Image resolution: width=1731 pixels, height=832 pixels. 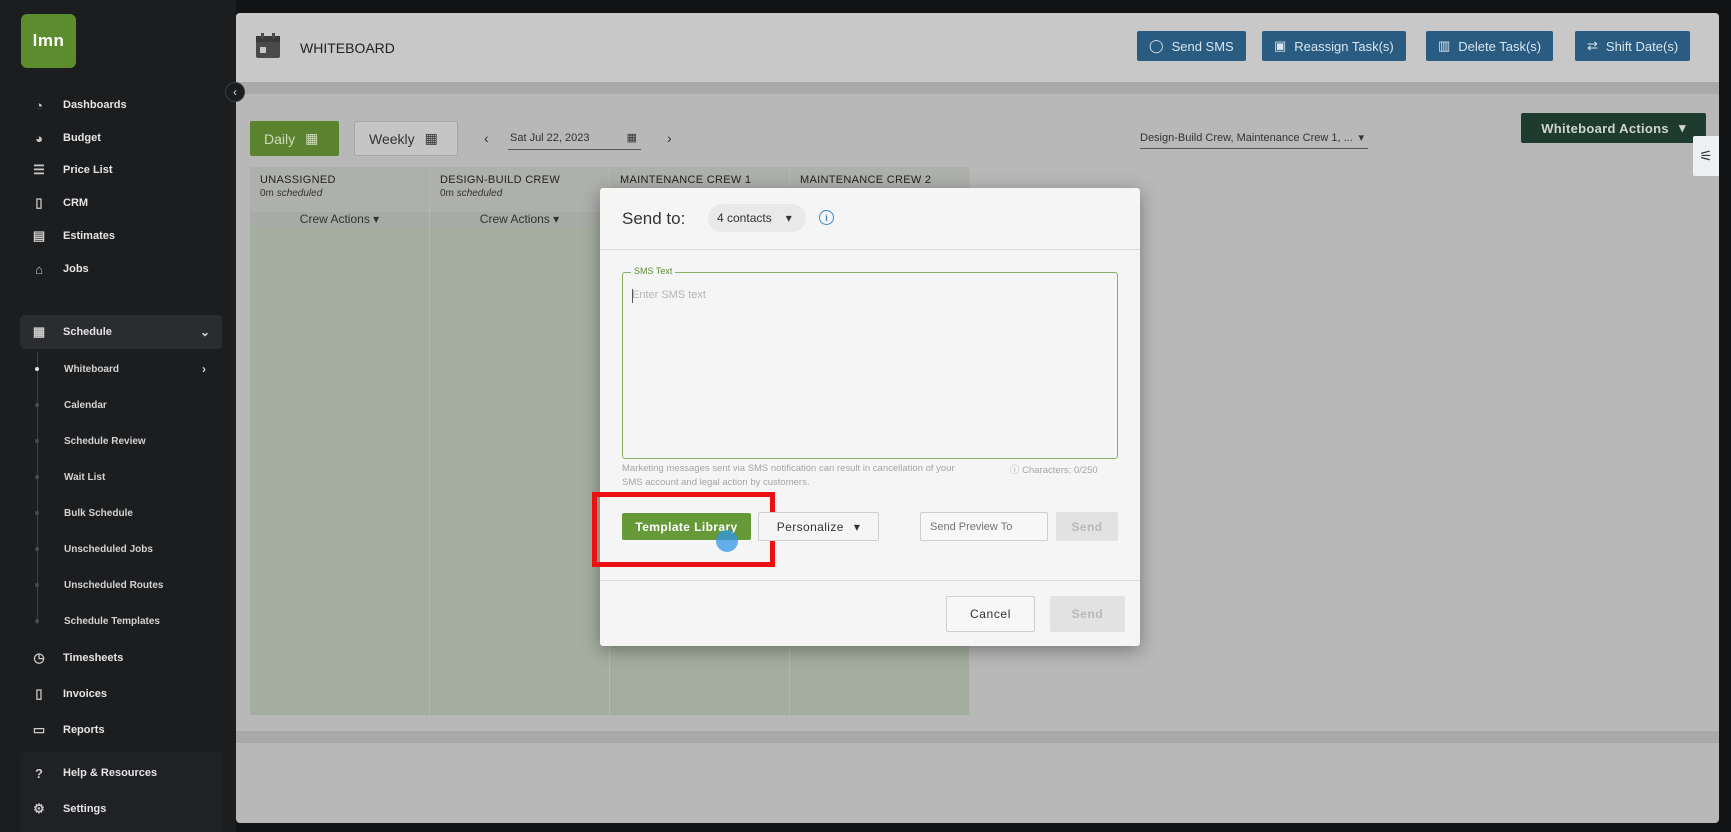 What do you see at coordinates (653, 271) in the screenshot?
I see `sms-text-label: SMS Text` at bounding box center [653, 271].